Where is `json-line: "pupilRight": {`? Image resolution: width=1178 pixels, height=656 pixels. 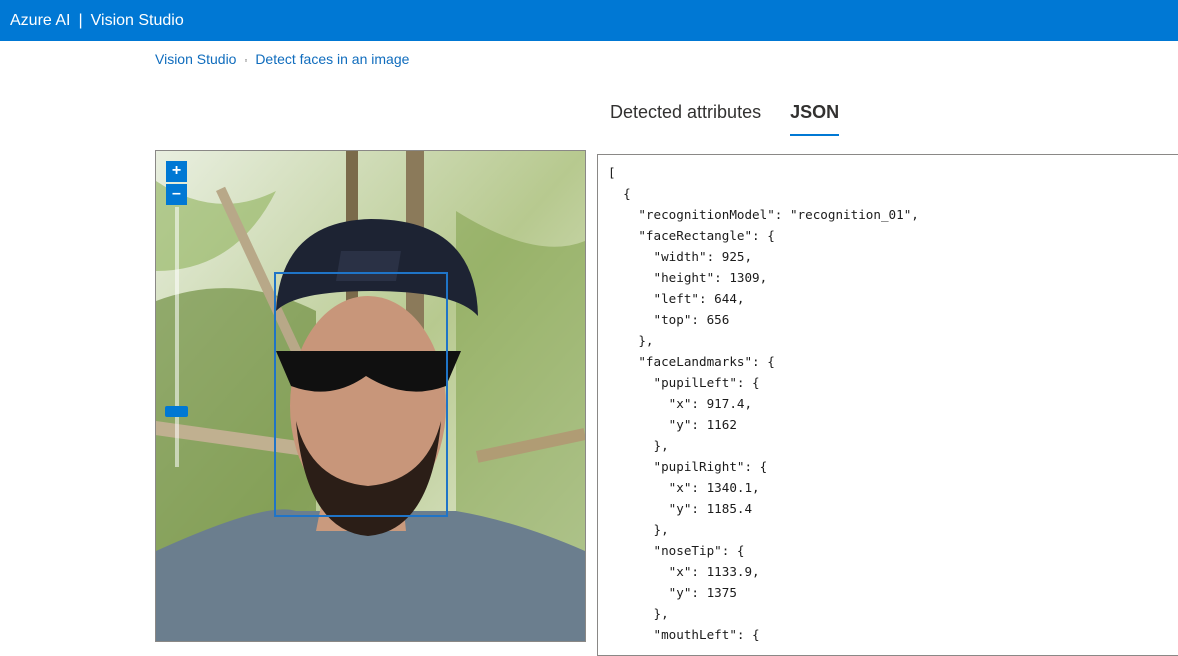
json-line: "pupilRight": { is located at coordinates (688, 466).